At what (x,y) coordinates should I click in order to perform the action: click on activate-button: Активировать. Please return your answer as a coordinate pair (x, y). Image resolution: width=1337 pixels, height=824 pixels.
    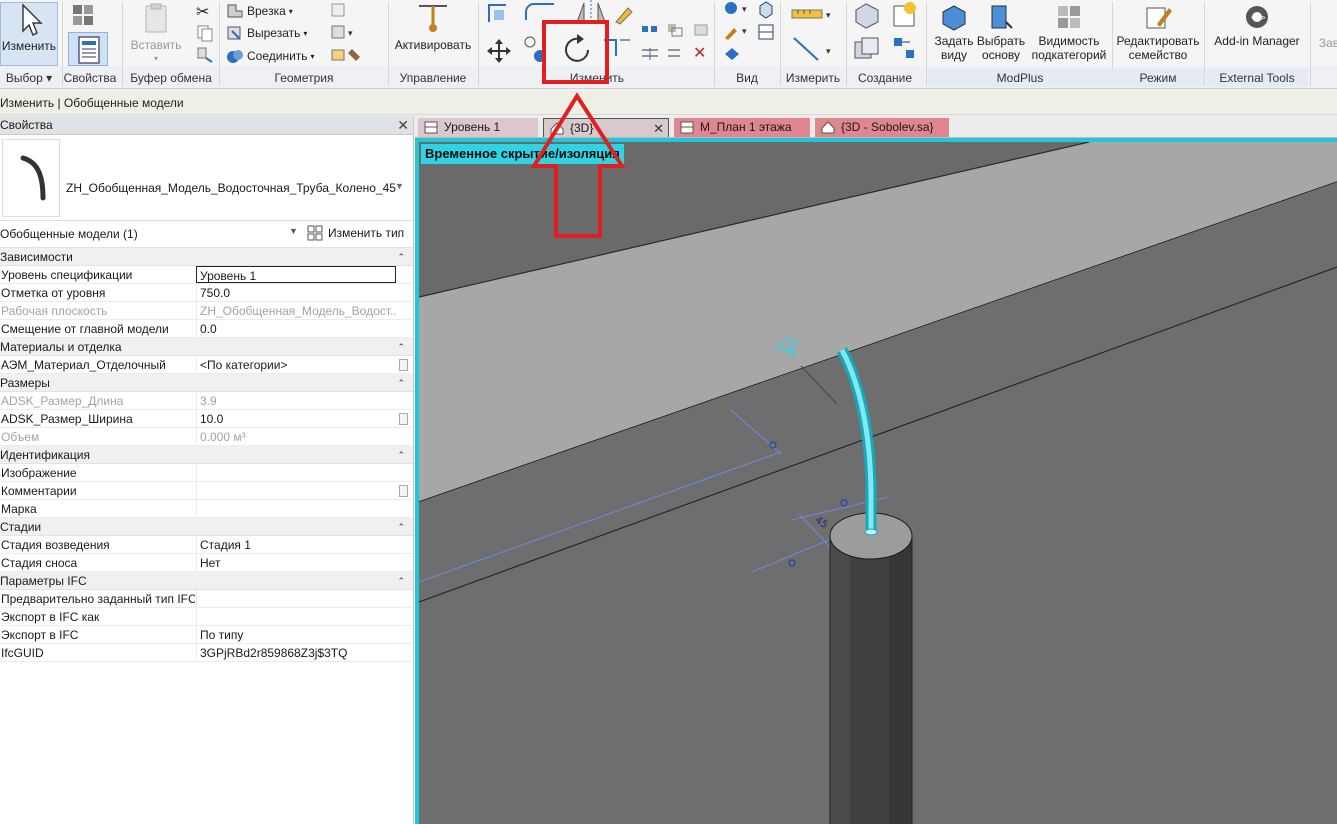
    Looking at the image, I should click on (433, 27).